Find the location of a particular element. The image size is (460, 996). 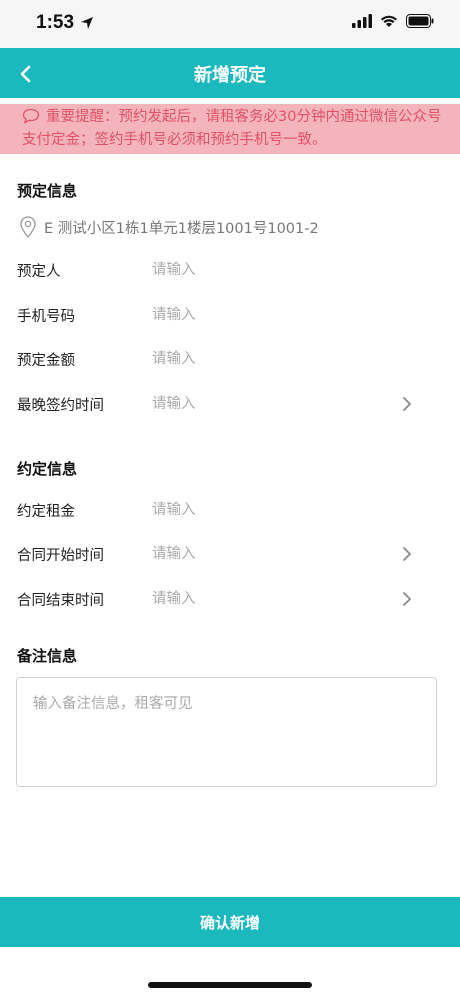

contract-start-label: 合同开始时间 is located at coordinates (60, 556).